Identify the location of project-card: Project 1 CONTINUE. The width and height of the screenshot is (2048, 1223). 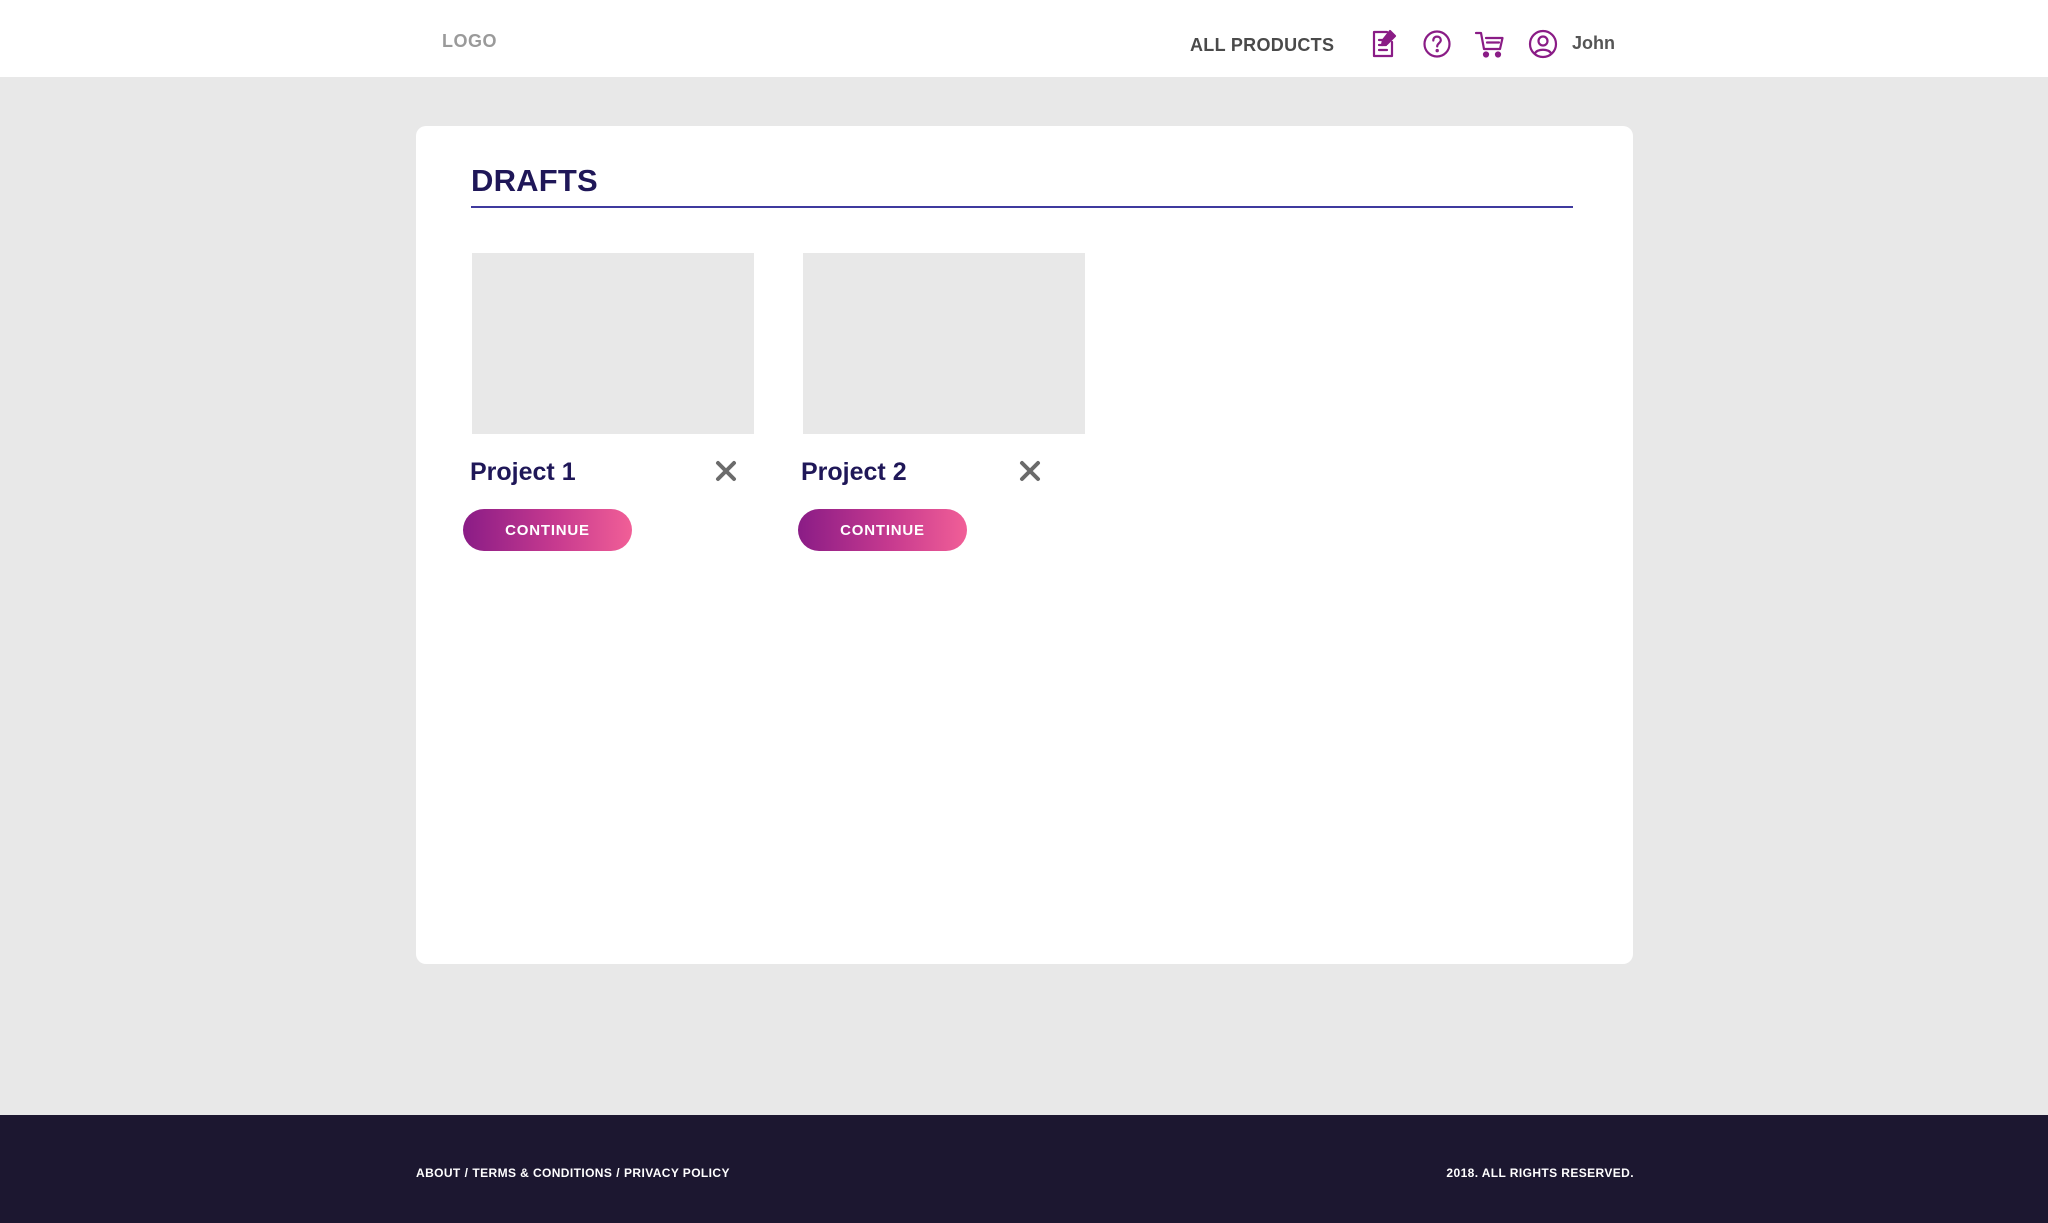
(616, 403).